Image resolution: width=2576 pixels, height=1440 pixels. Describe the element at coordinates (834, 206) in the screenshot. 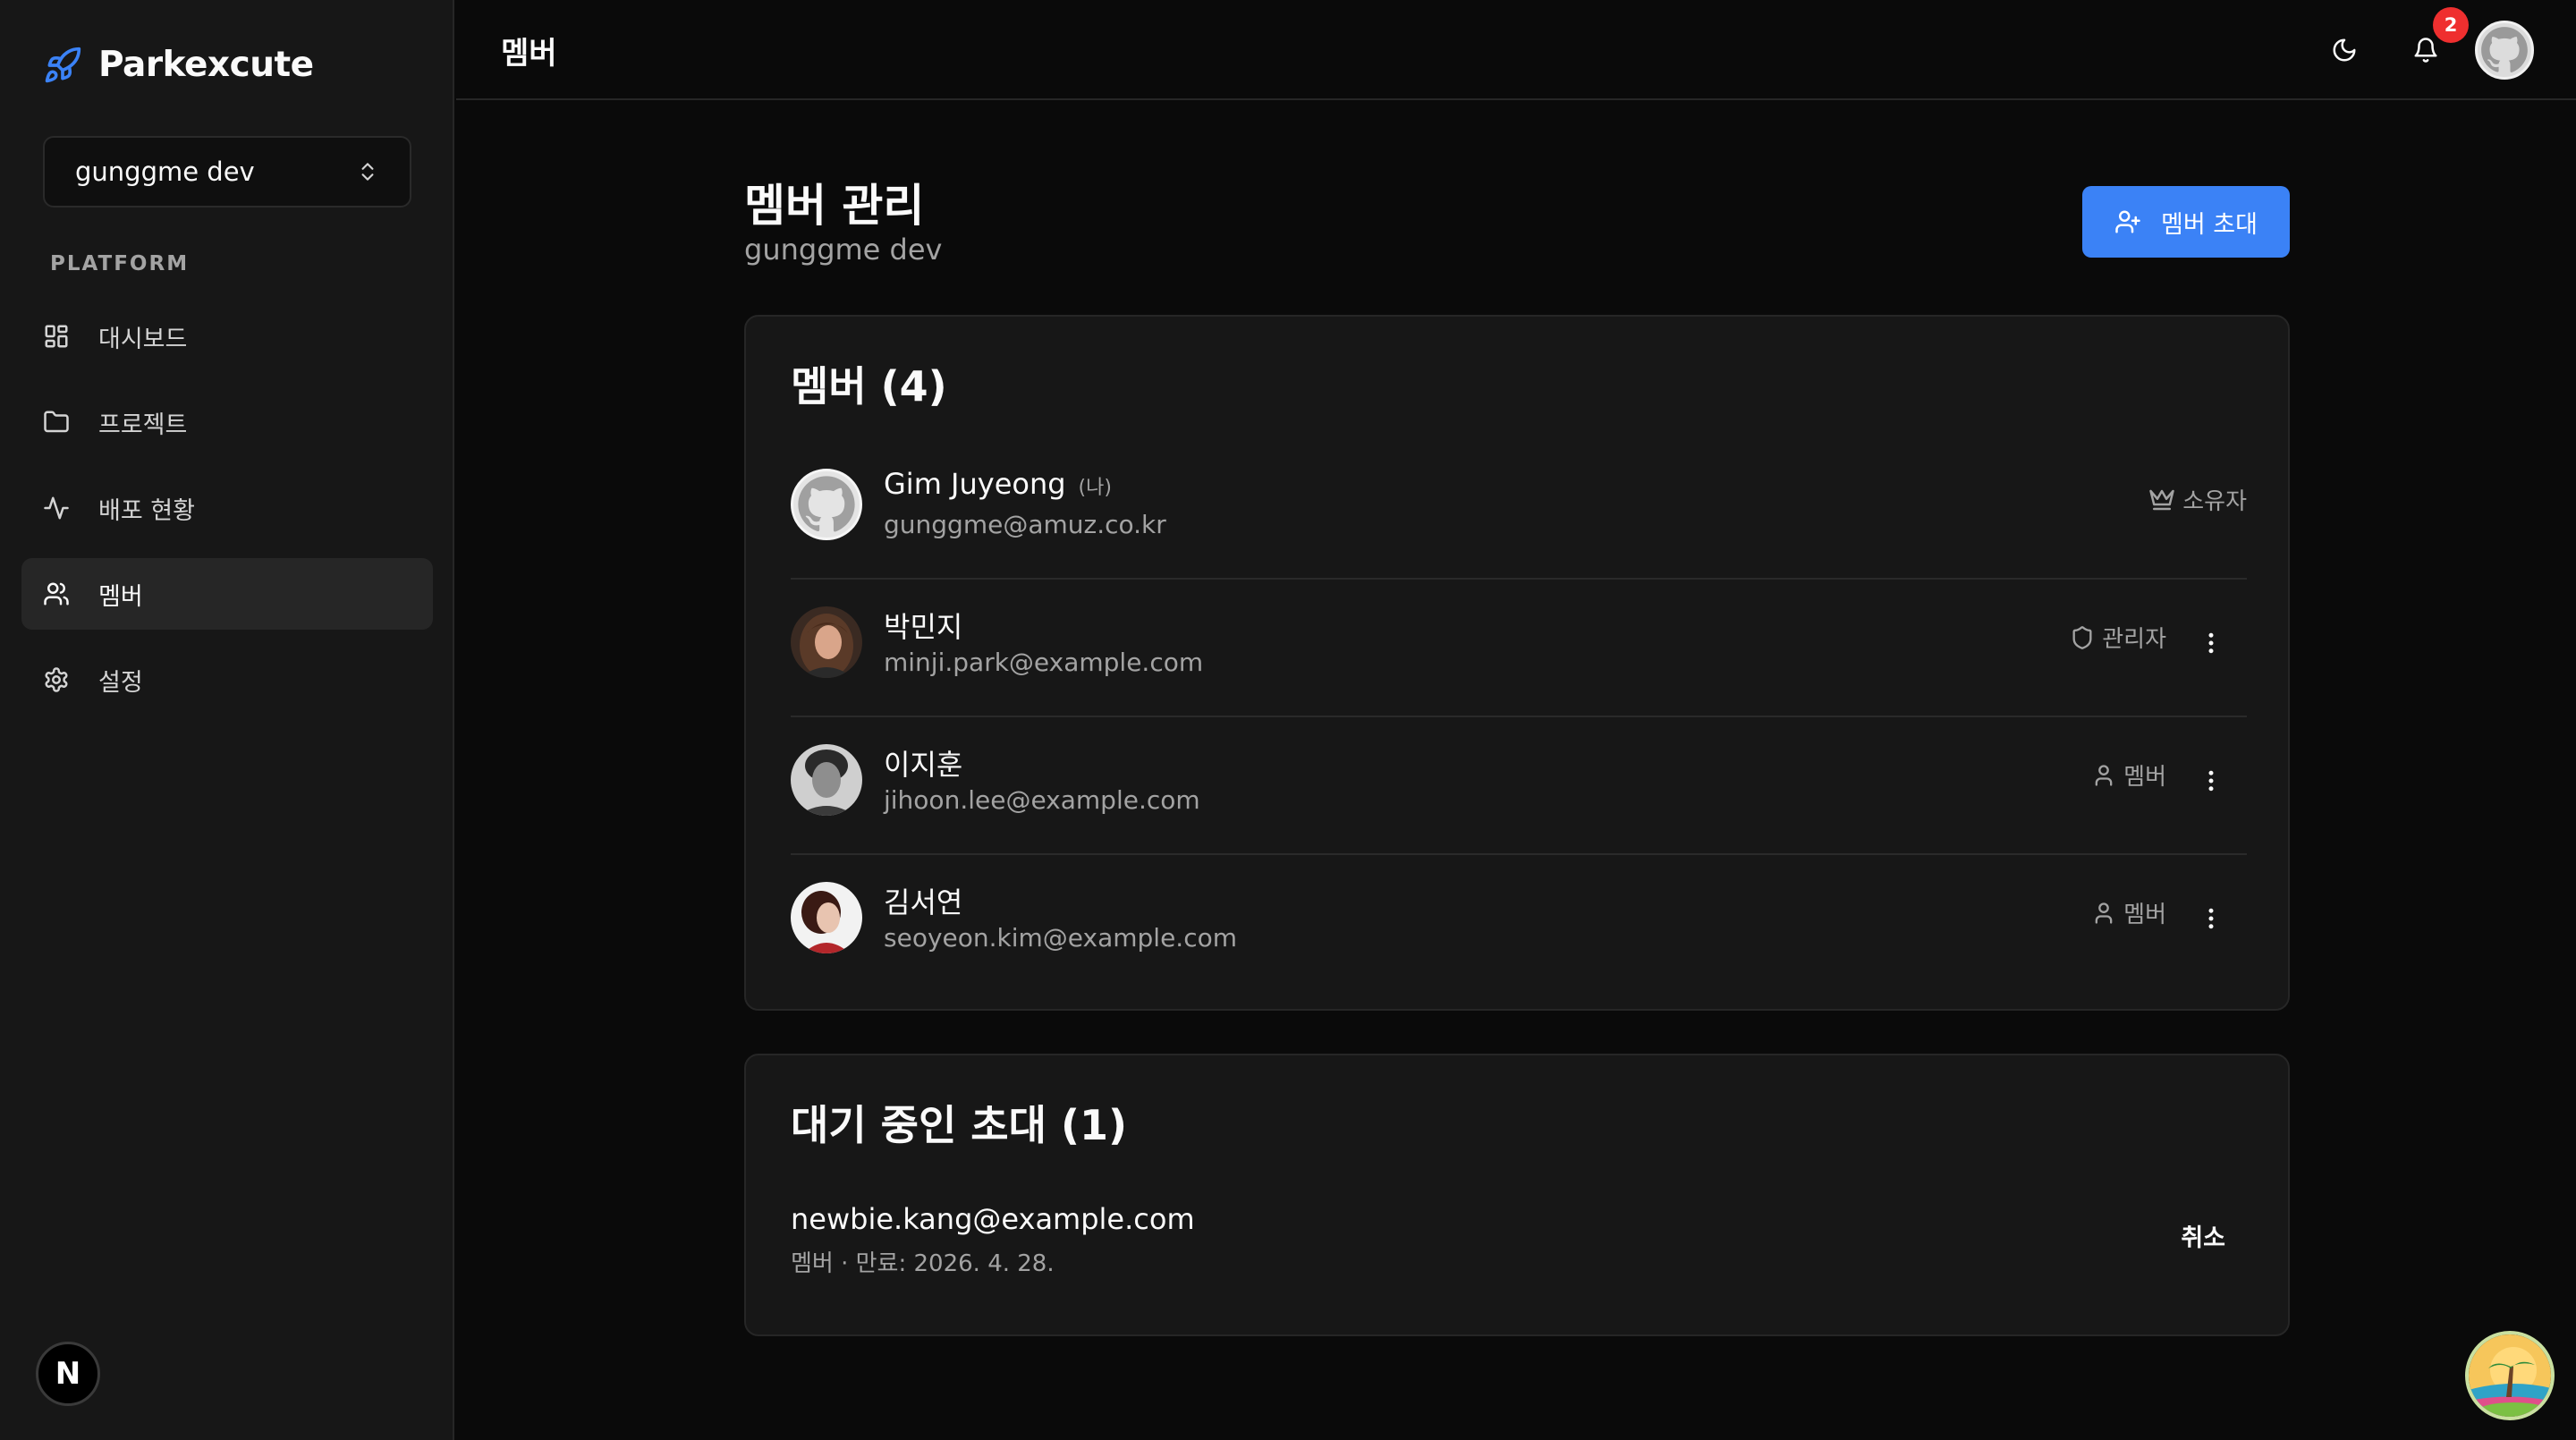

I see `page-title: 멤버 관리` at that location.